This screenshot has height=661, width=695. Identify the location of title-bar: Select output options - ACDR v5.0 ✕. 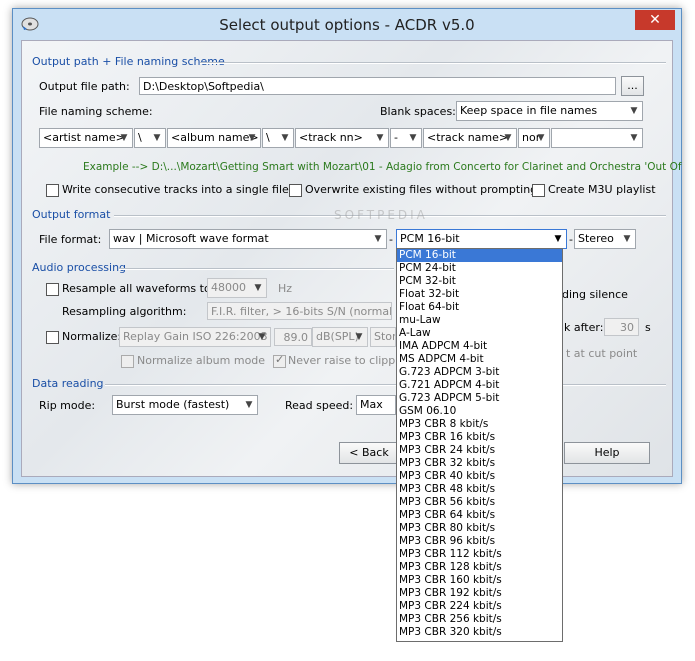
(347, 24).